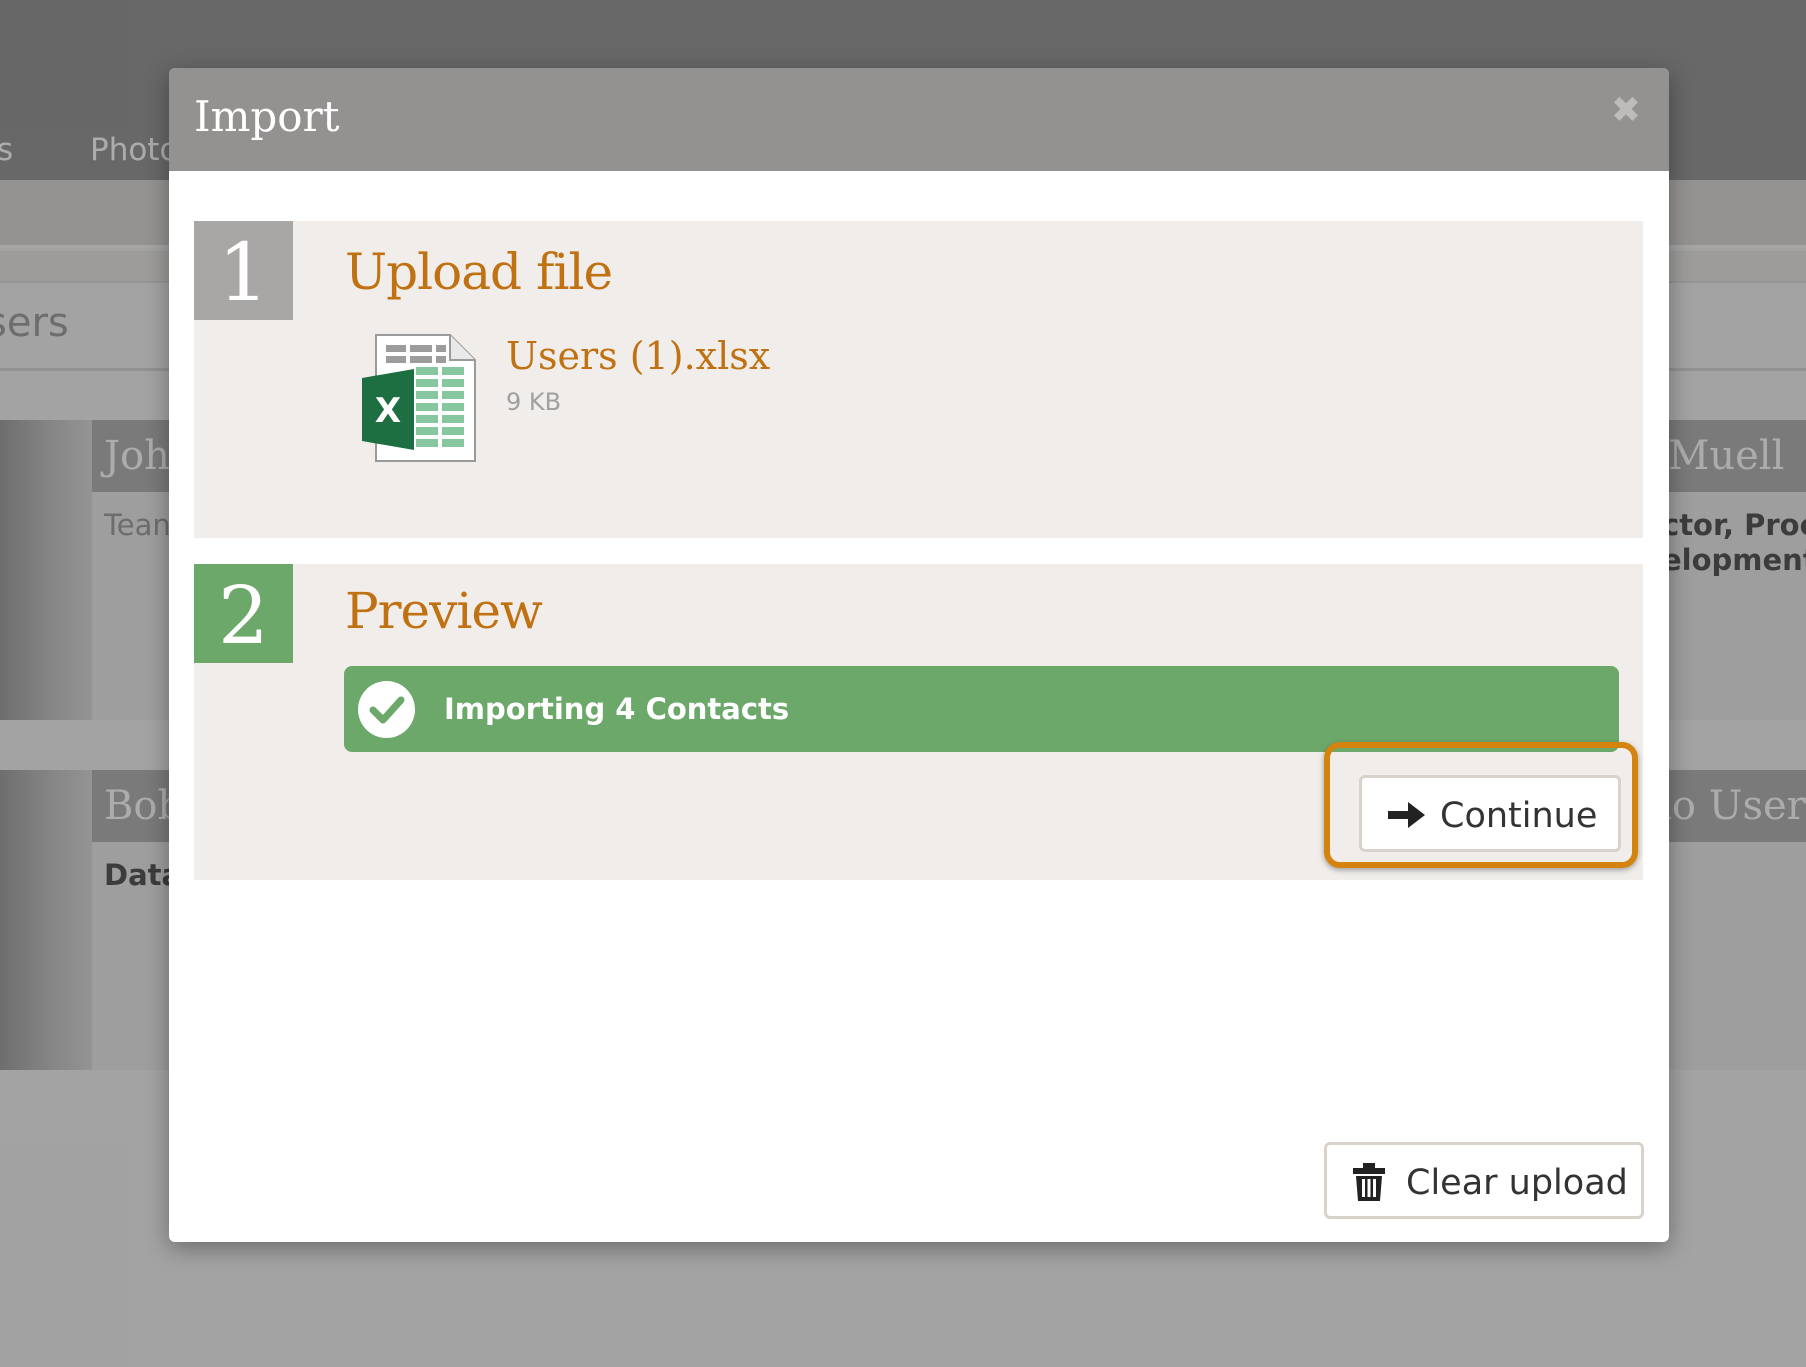 The width and height of the screenshot is (1806, 1367). I want to click on import-status-text: Importing 4 Contacts, so click(617, 709).